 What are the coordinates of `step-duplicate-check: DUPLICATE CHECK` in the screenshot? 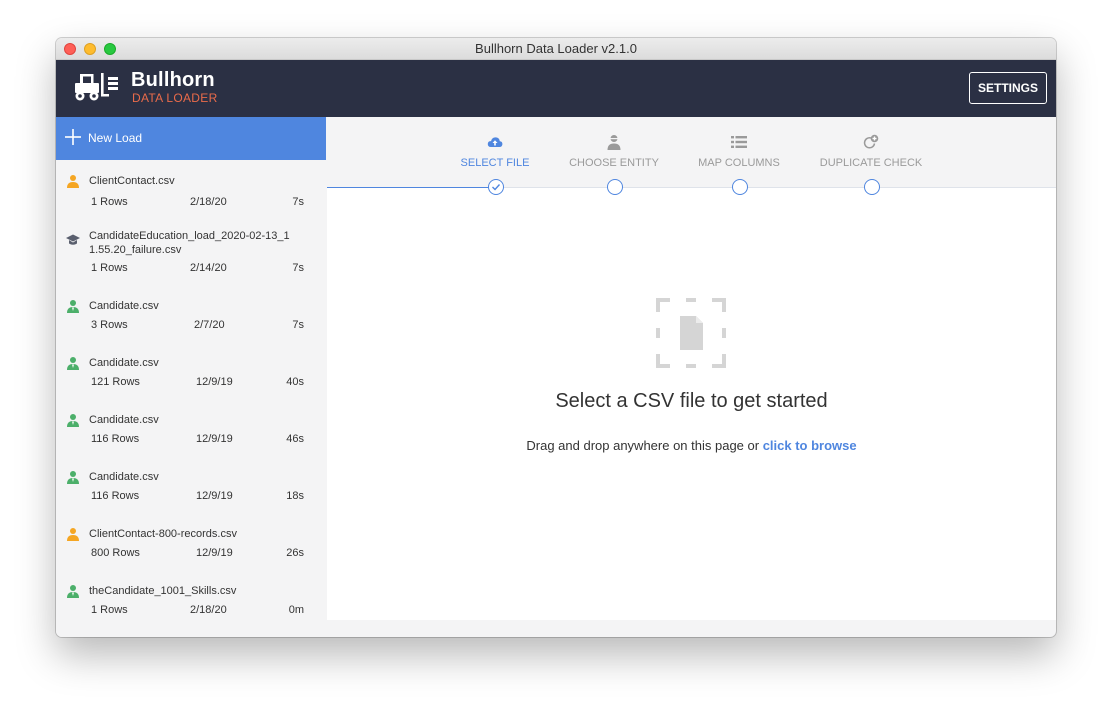 It's located at (871, 159).